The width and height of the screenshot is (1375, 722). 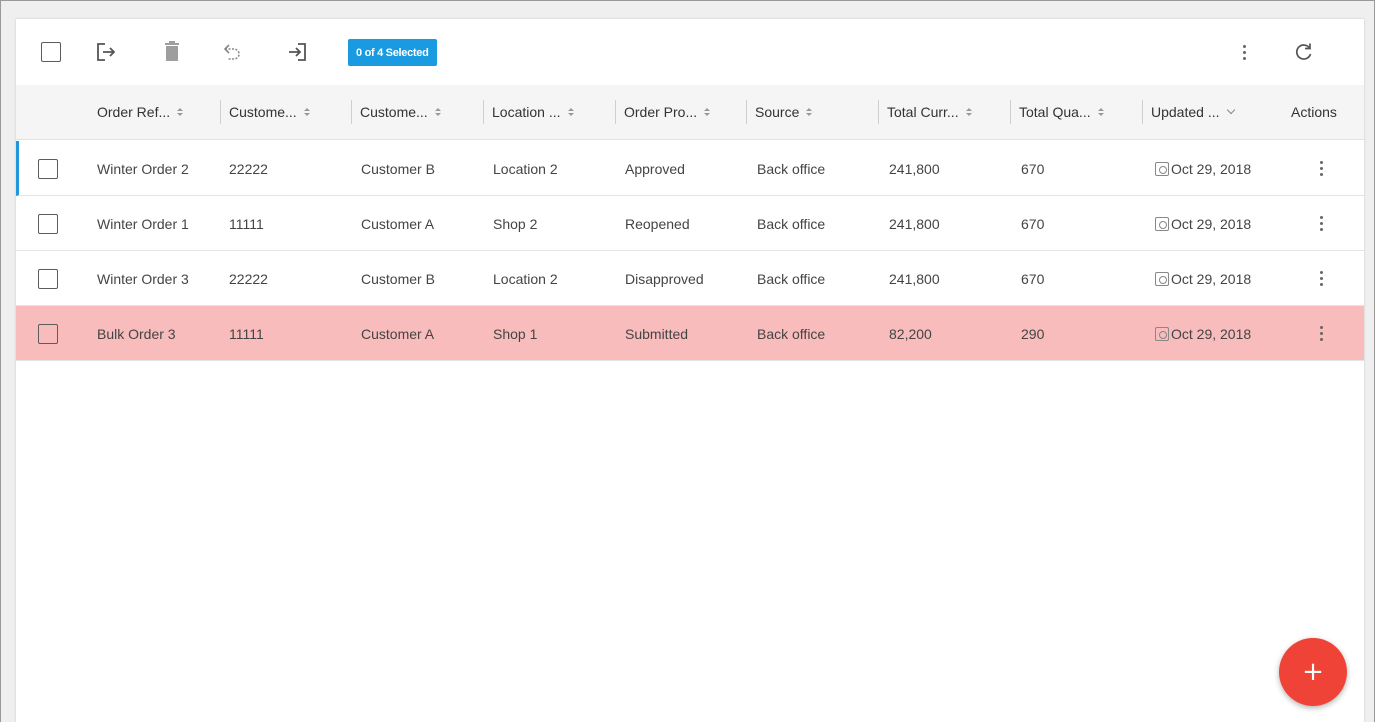 What do you see at coordinates (143, 278) in the screenshot?
I see `cell-order-ref: Winter Order 3` at bounding box center [143, 278].